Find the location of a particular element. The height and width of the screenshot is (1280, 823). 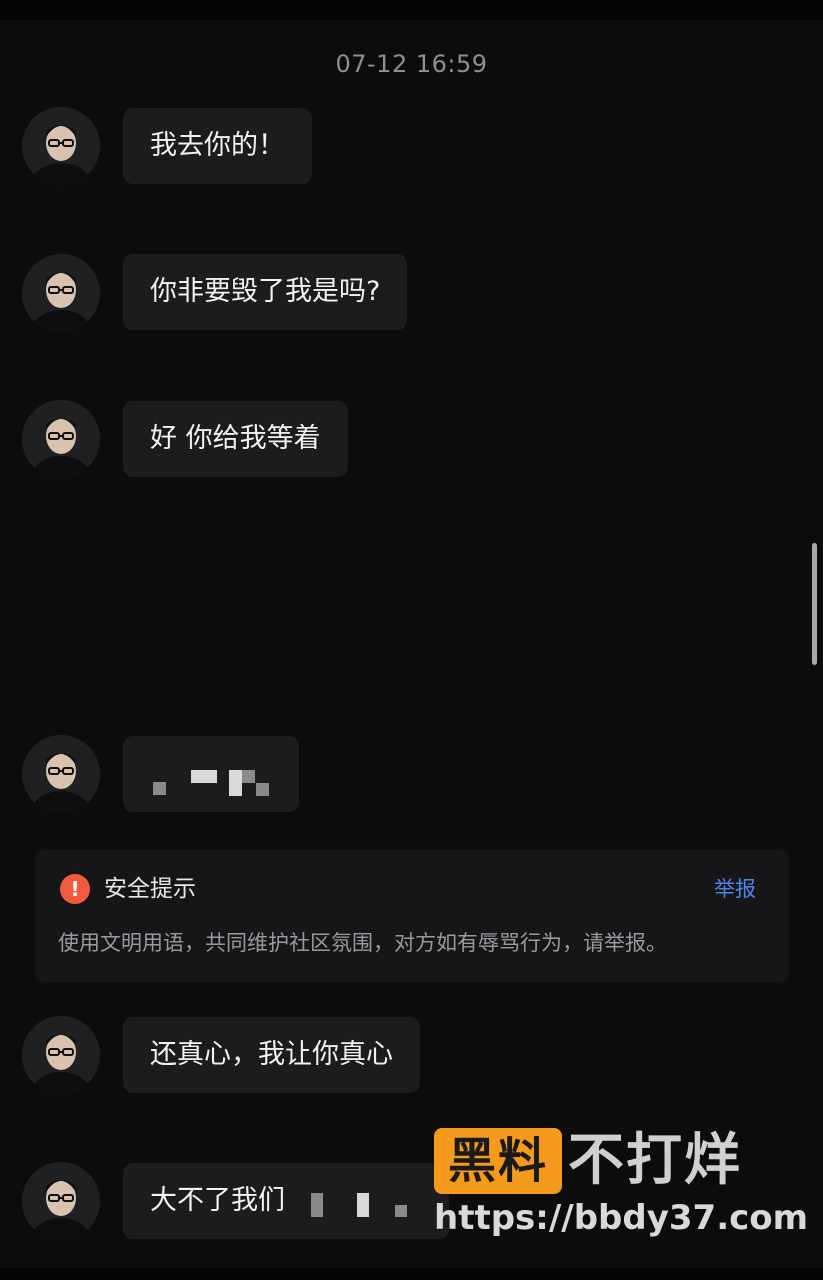

status-bar-strip is located at coordinates (411, 10).